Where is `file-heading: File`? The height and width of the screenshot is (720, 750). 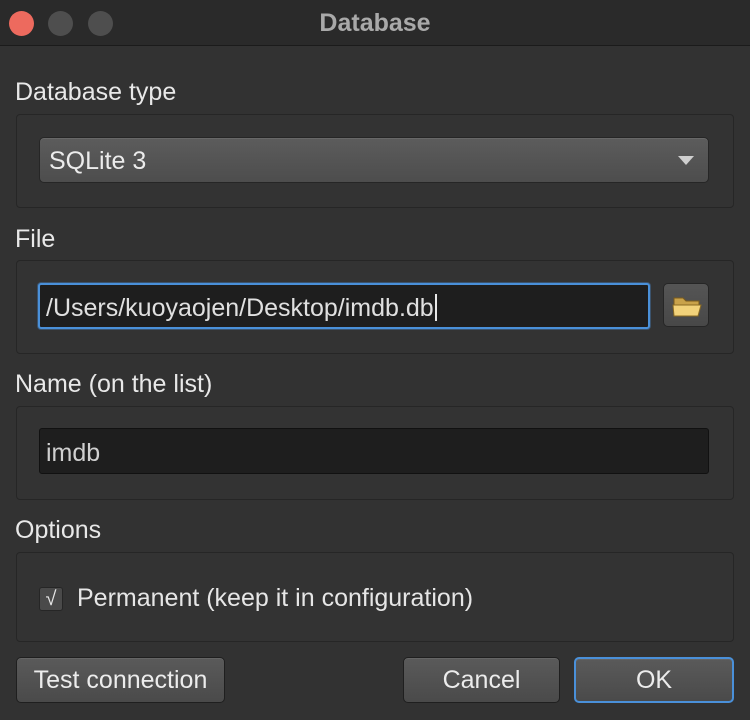 file-heading: File is located at coordinates (35, 239).